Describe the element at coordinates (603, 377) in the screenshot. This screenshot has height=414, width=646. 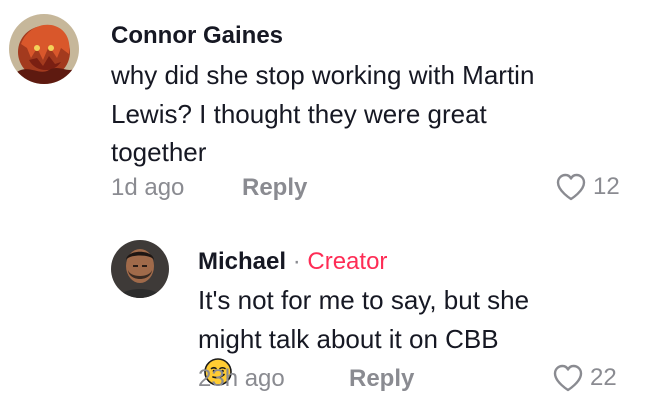
I see `like-count: 22` at that location.